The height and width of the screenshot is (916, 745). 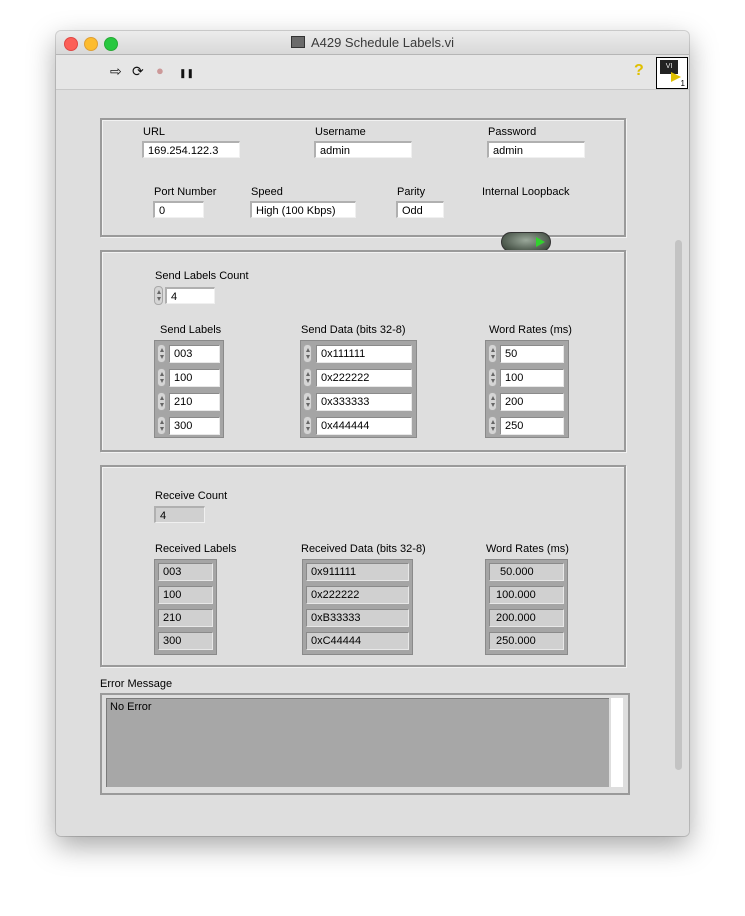 What do you see at coordinates (186, 73) in the screenshot?
I see `pause-icon: ❚❚` at bounding box center [186, 73].